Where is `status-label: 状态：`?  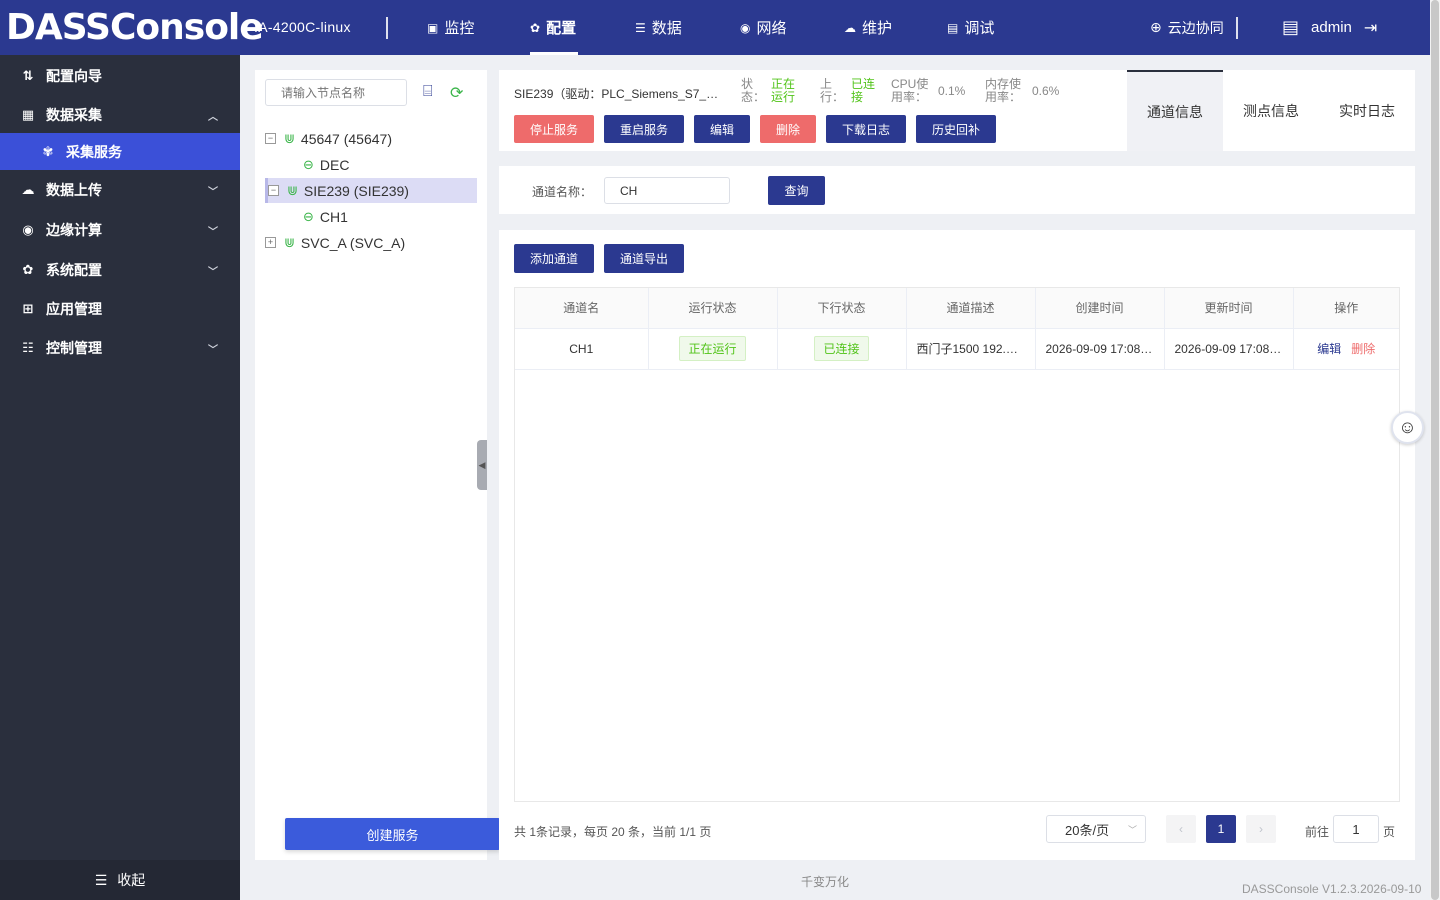 status-label: 状态： is located at coordinates (753, 91).